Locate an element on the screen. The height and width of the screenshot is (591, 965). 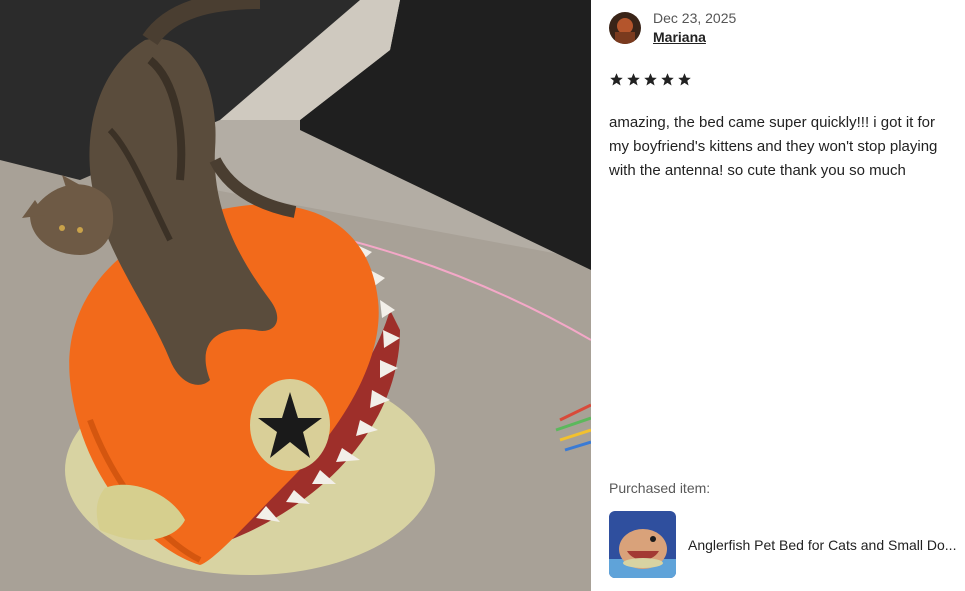
reviewer-header: Dec 23, 2025 Mariana is located at coordinates (672, 28).